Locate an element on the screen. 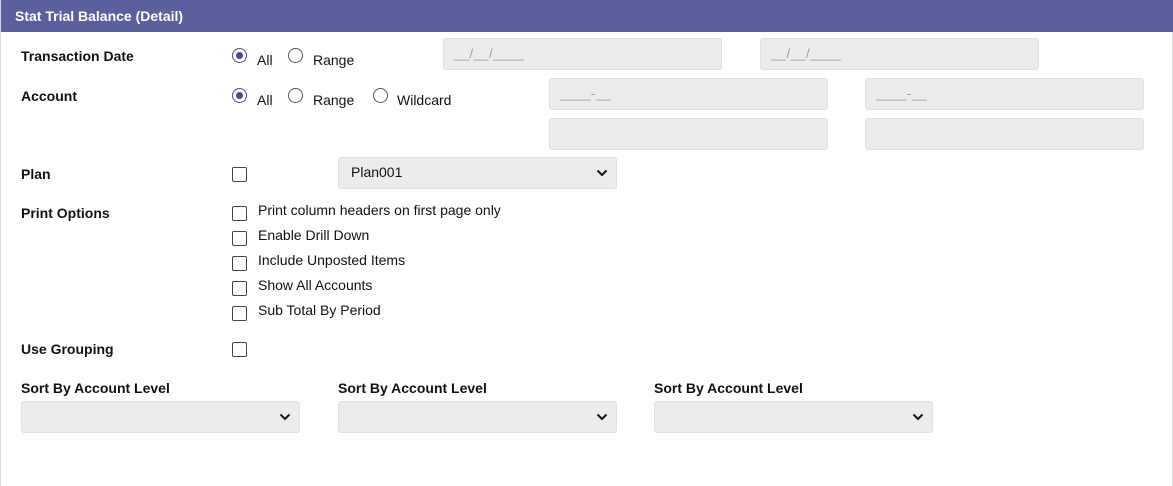 This screenshot has height=486, width=1173. use-grouping-checkbox is located at coordinates (239, 349).